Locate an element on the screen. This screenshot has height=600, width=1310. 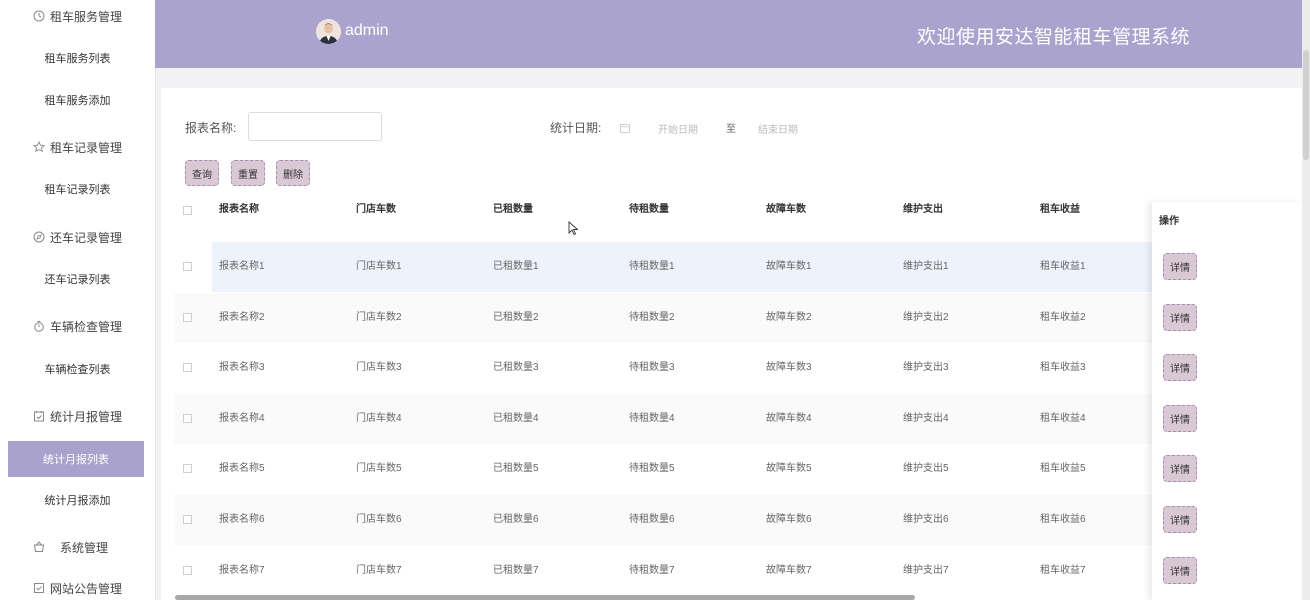
table-header: 报表名称 门店车数 已租数量 待租数量 故障车数 维护支出 租车收益 is located at coordinates (731, 210).